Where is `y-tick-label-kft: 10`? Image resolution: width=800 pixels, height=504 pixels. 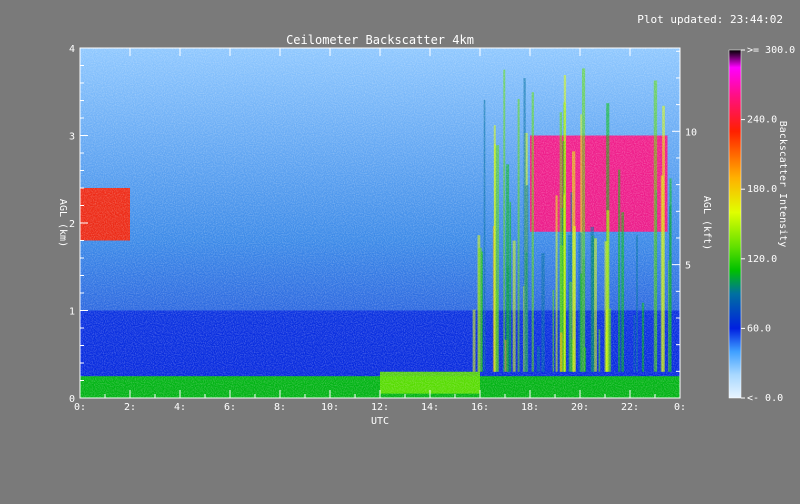
y-tick-label-kft: 10 is located at coordinates (691, 132).